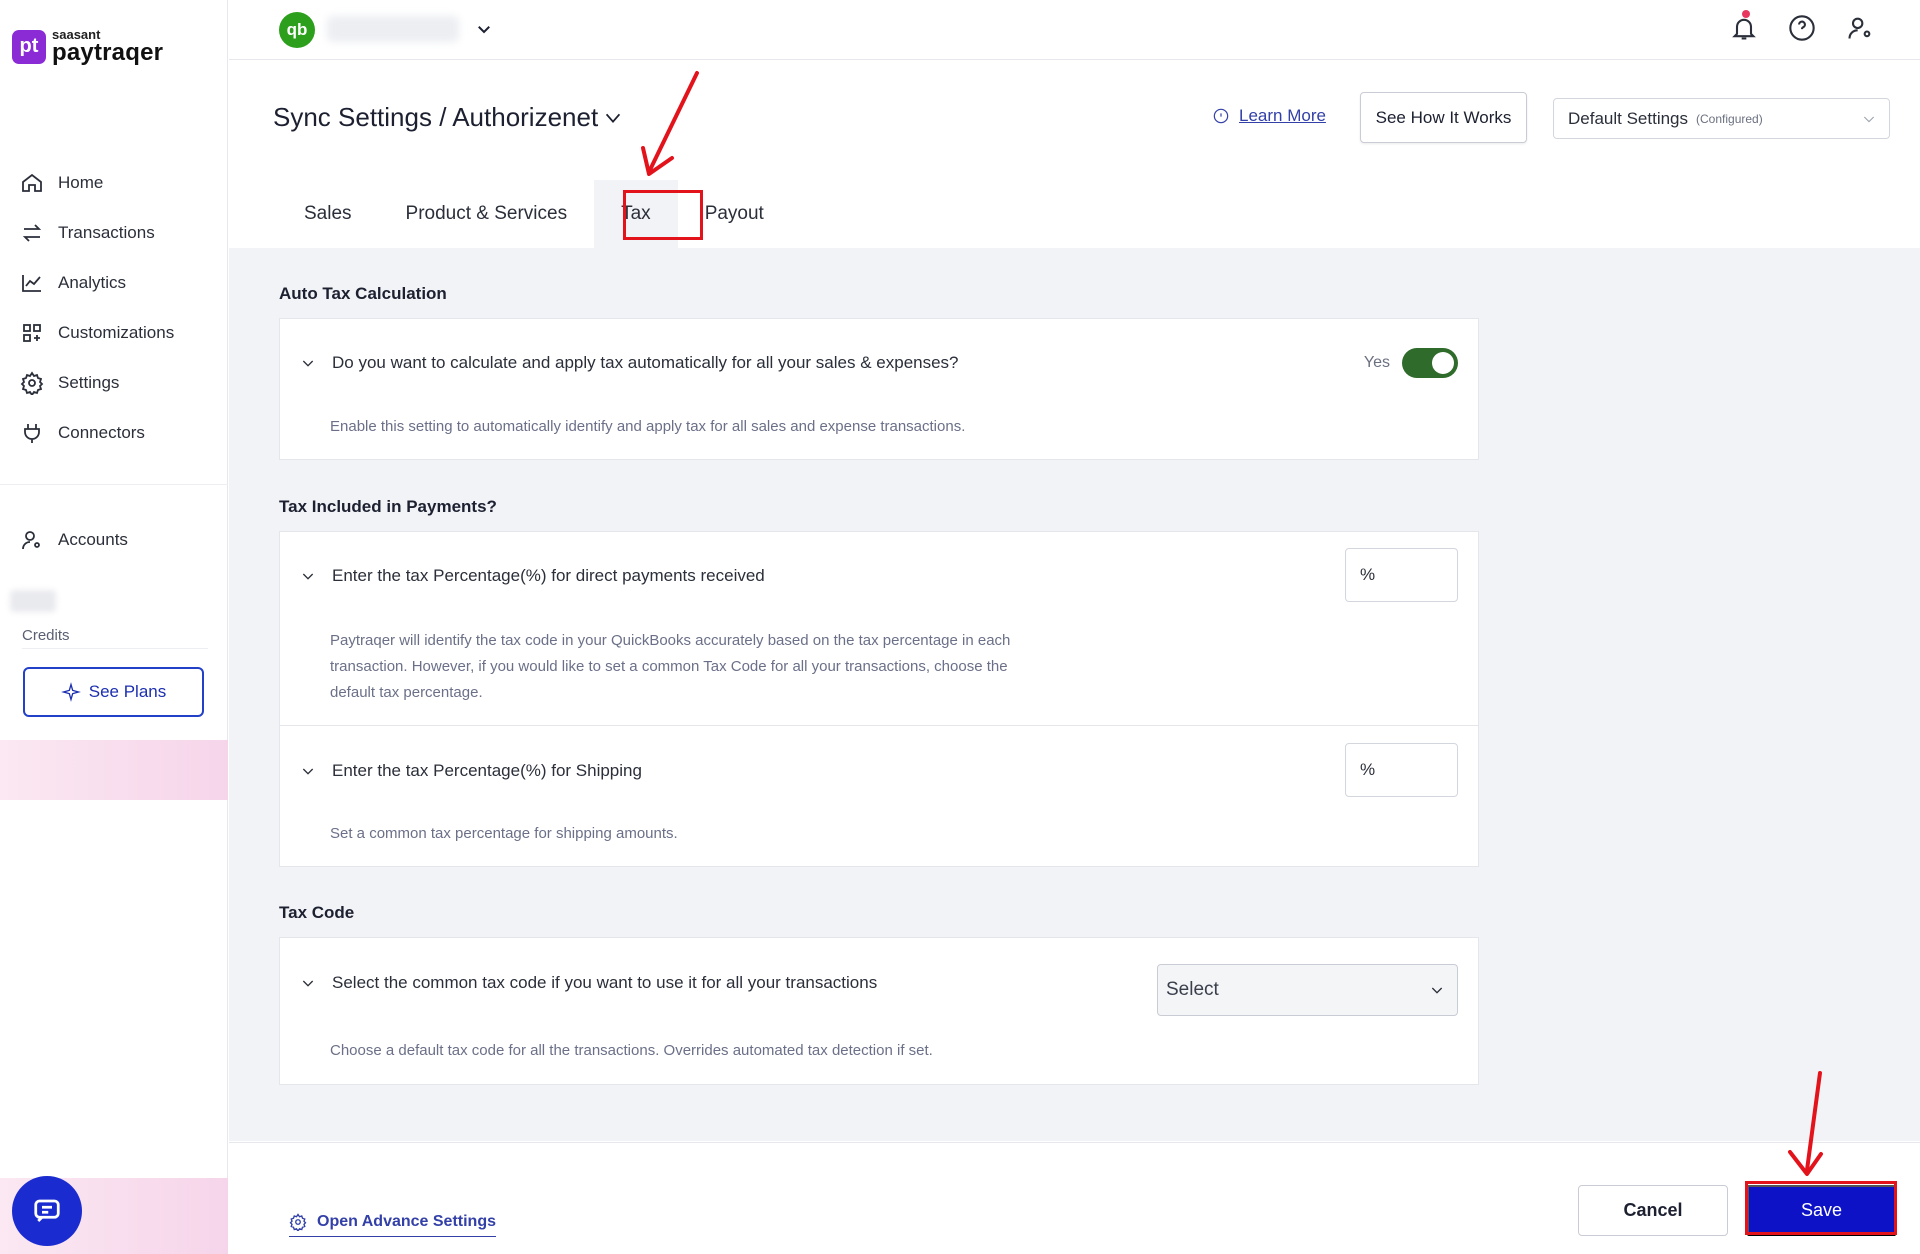  What do you see at coordinates (406, 1221) in the screenshot?
I see `advance-settings-label: Open Advance Settings` at bounding box center [406, 1221].